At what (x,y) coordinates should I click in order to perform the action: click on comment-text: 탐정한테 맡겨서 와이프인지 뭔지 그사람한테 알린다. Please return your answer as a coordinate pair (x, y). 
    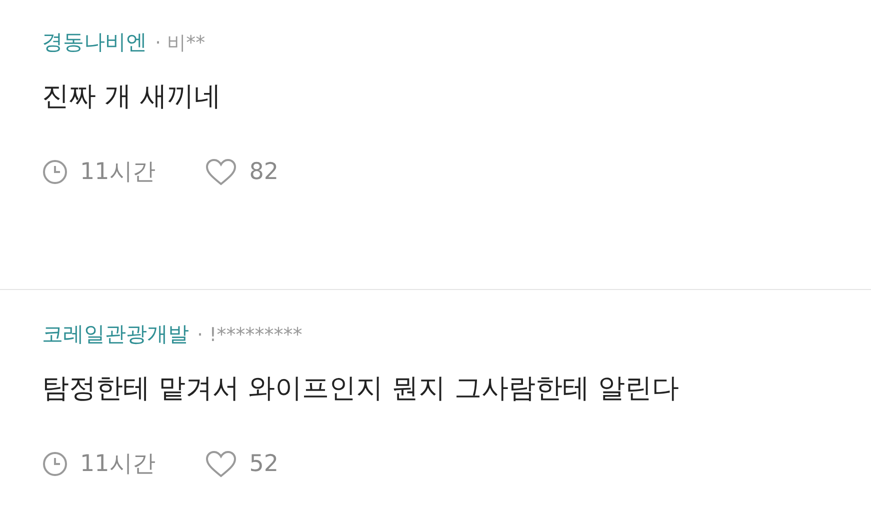
    Looking at the image, I should click on (361, 389).